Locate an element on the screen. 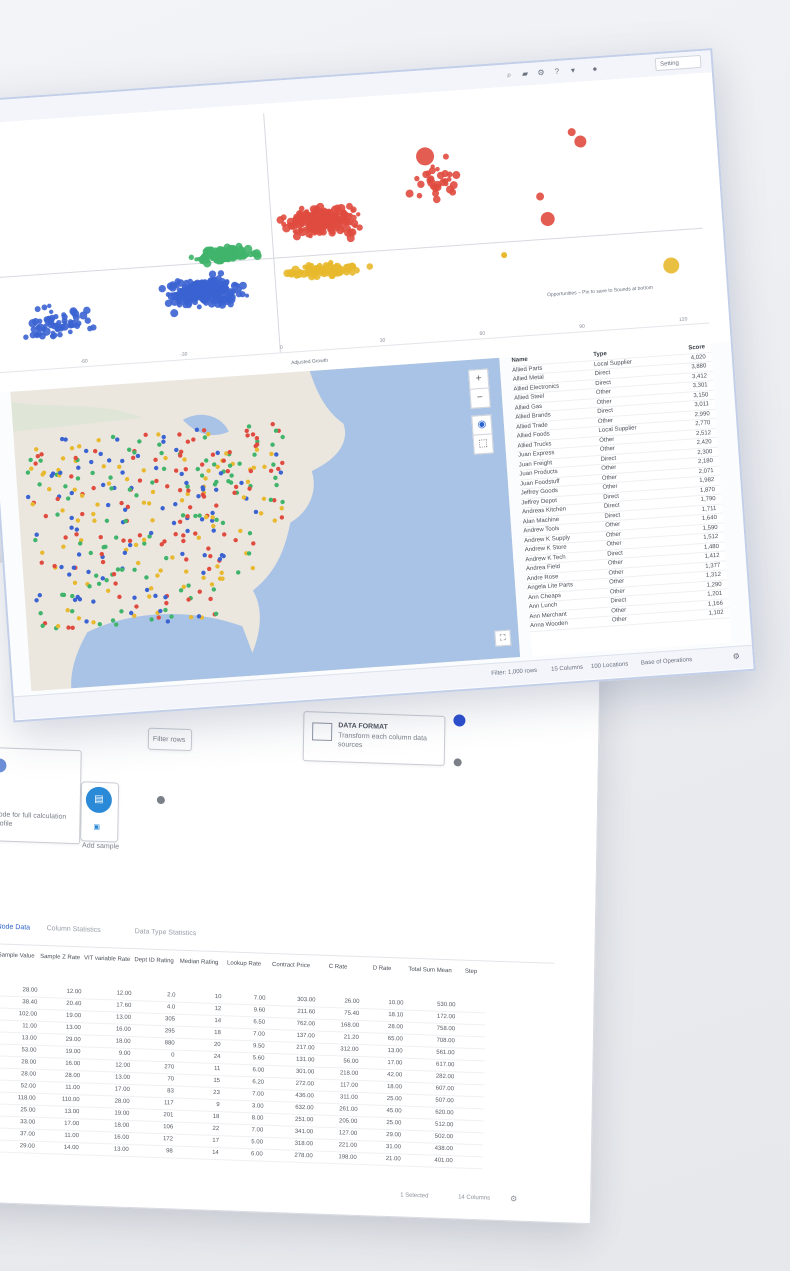 The image size is (790, 1271). help-icon: ? is located at coordinates (557, 72).